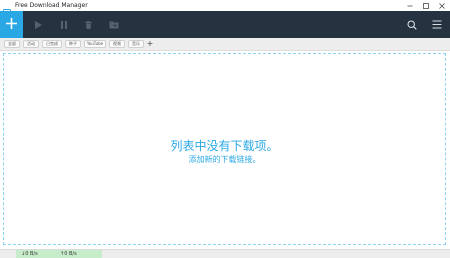  What do you see at coordinates (225, 253) in the screenshot?
I see `status-bar: ↓0 B/s ↑0 B/s` at bounding box center [225, 253].